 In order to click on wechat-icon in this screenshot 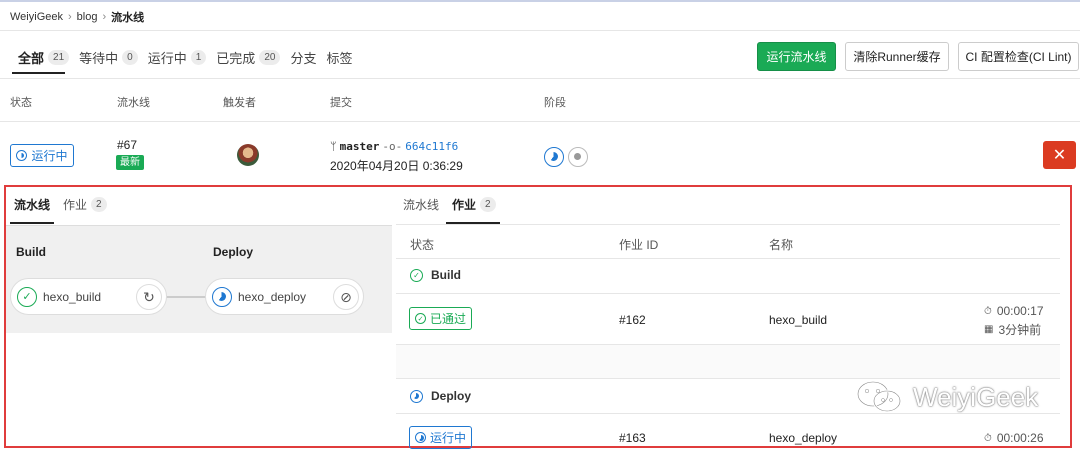, I will do `click(879, 396)`.